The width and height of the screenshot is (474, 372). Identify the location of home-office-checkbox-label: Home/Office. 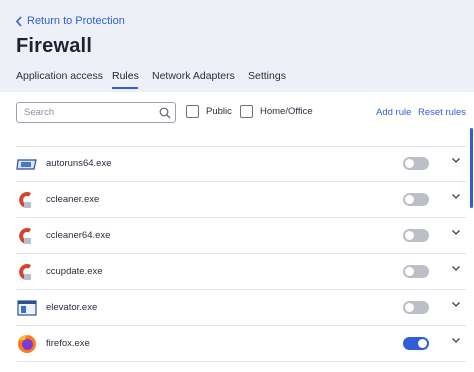
(286, 111).